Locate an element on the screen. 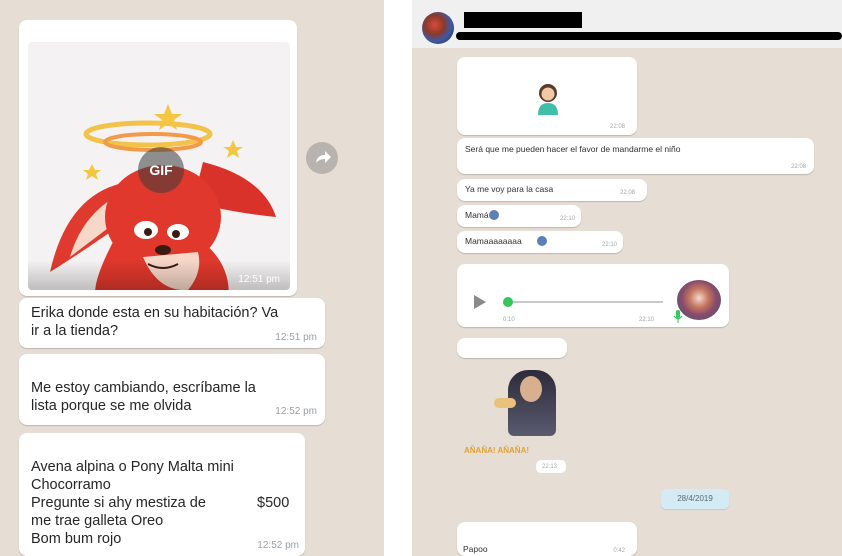  forward-button is located at coordinates (322, 158).